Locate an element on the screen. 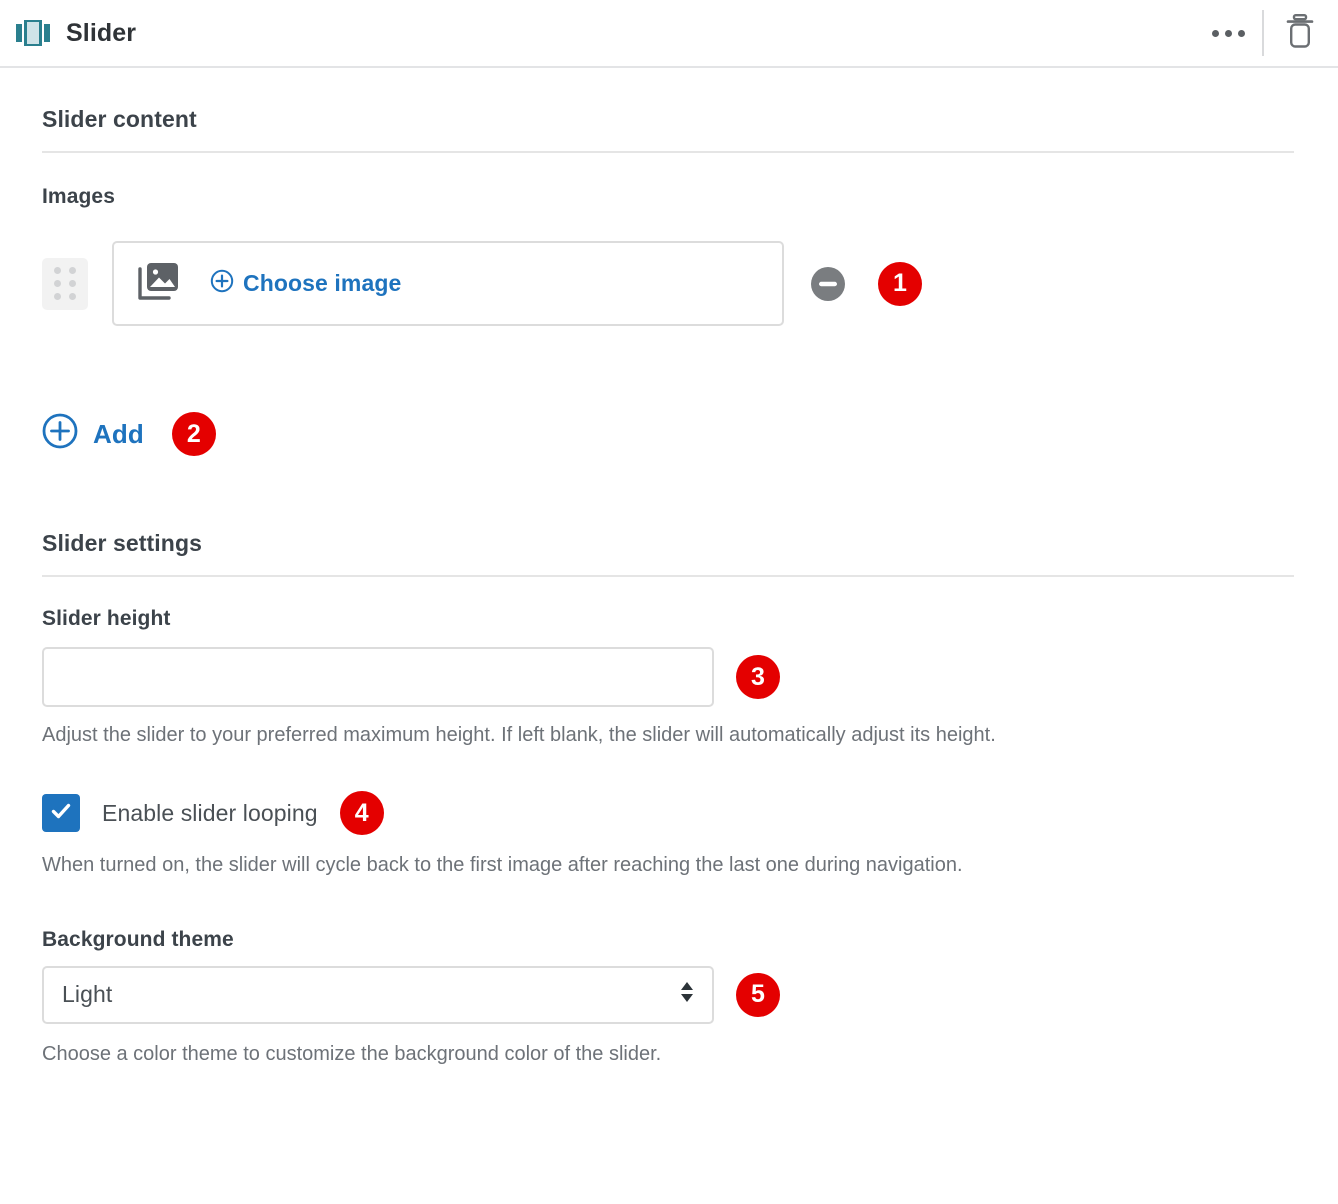 This screenshot has height=1204, width=1338. drag-handle-icon is located at coordinates (65, 283).